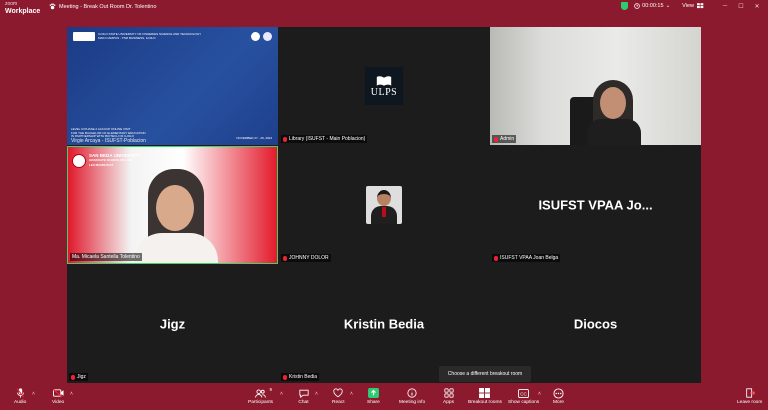  What do you see at coordinates (448, 393) in the screenshot?
I see `apps-icon` at bounding box center [448, 393].